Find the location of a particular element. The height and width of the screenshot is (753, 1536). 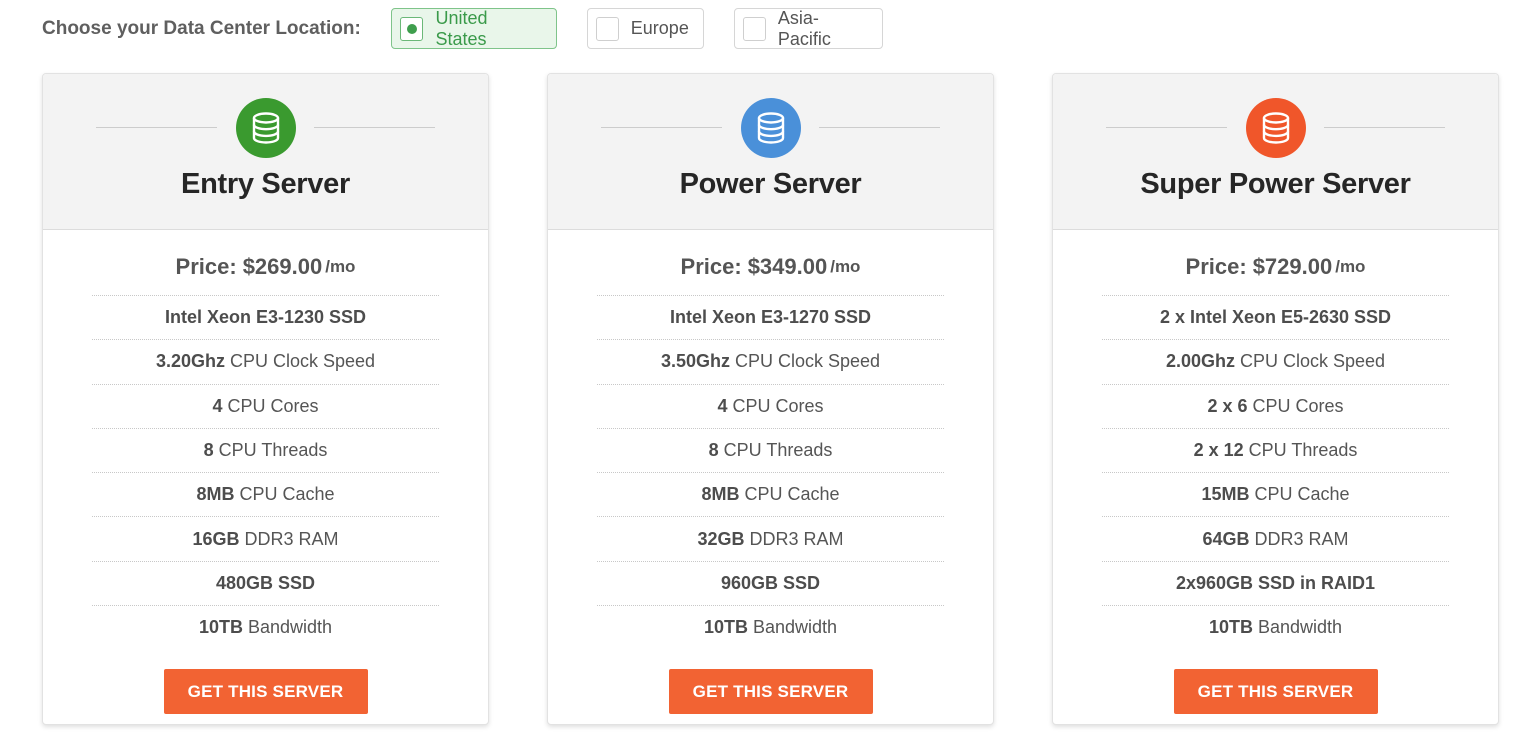

location-option-united-states: United States is located at coordinates (473, 28).